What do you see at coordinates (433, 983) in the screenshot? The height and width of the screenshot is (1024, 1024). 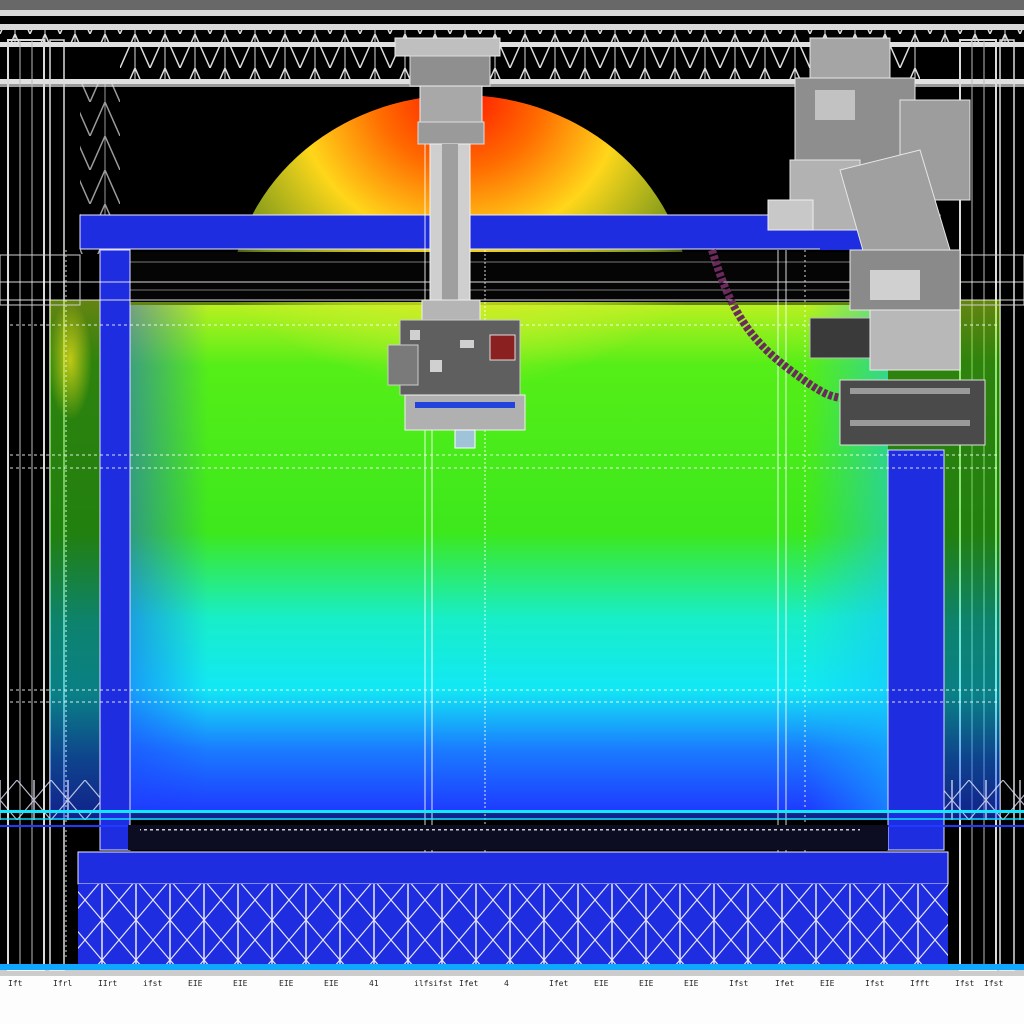 I see `ruler-tick-label: ilfsifst` at bounding box center [433, 983].